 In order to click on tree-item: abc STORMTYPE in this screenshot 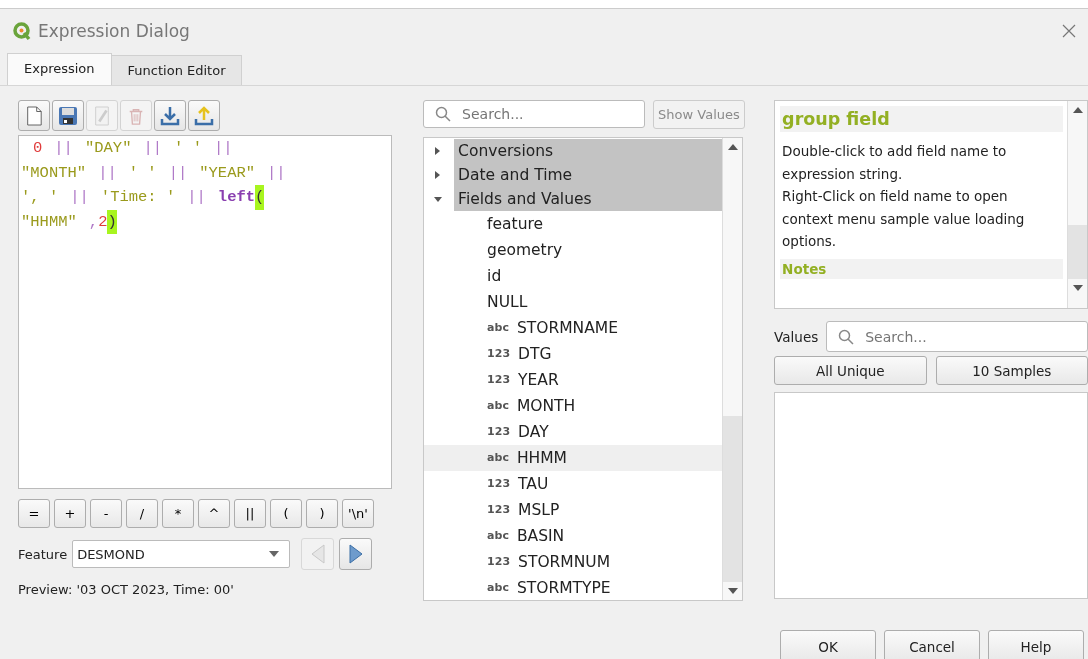, I will do `click(573, 587)`.